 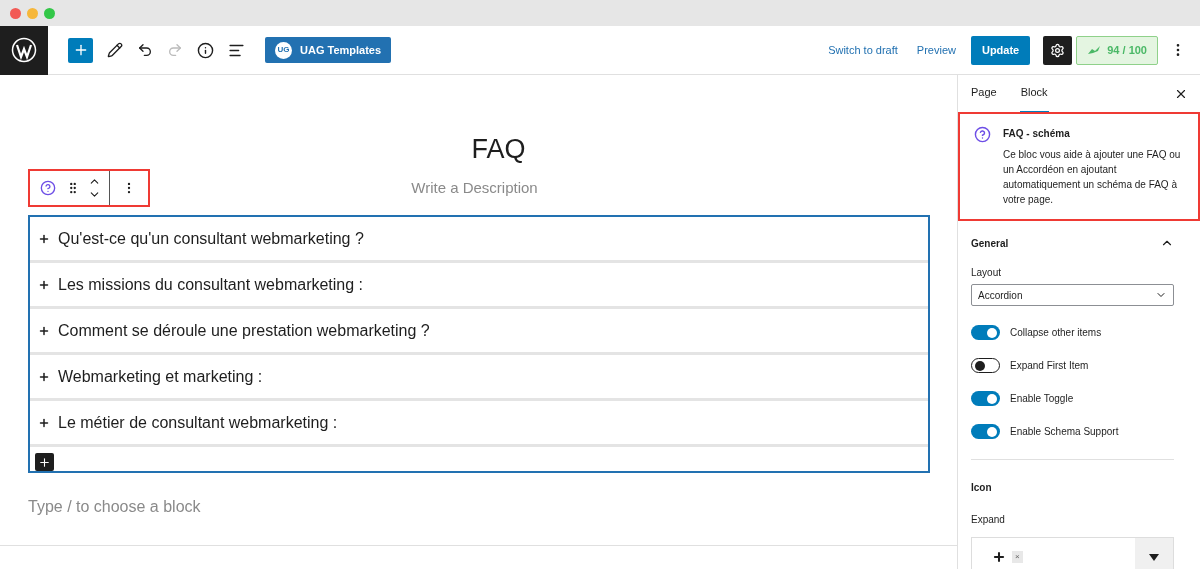 What do you see at coordinates (982, 488) in the screenshot?
I see `section-heading: Icon` at bounding box center [982, 488].